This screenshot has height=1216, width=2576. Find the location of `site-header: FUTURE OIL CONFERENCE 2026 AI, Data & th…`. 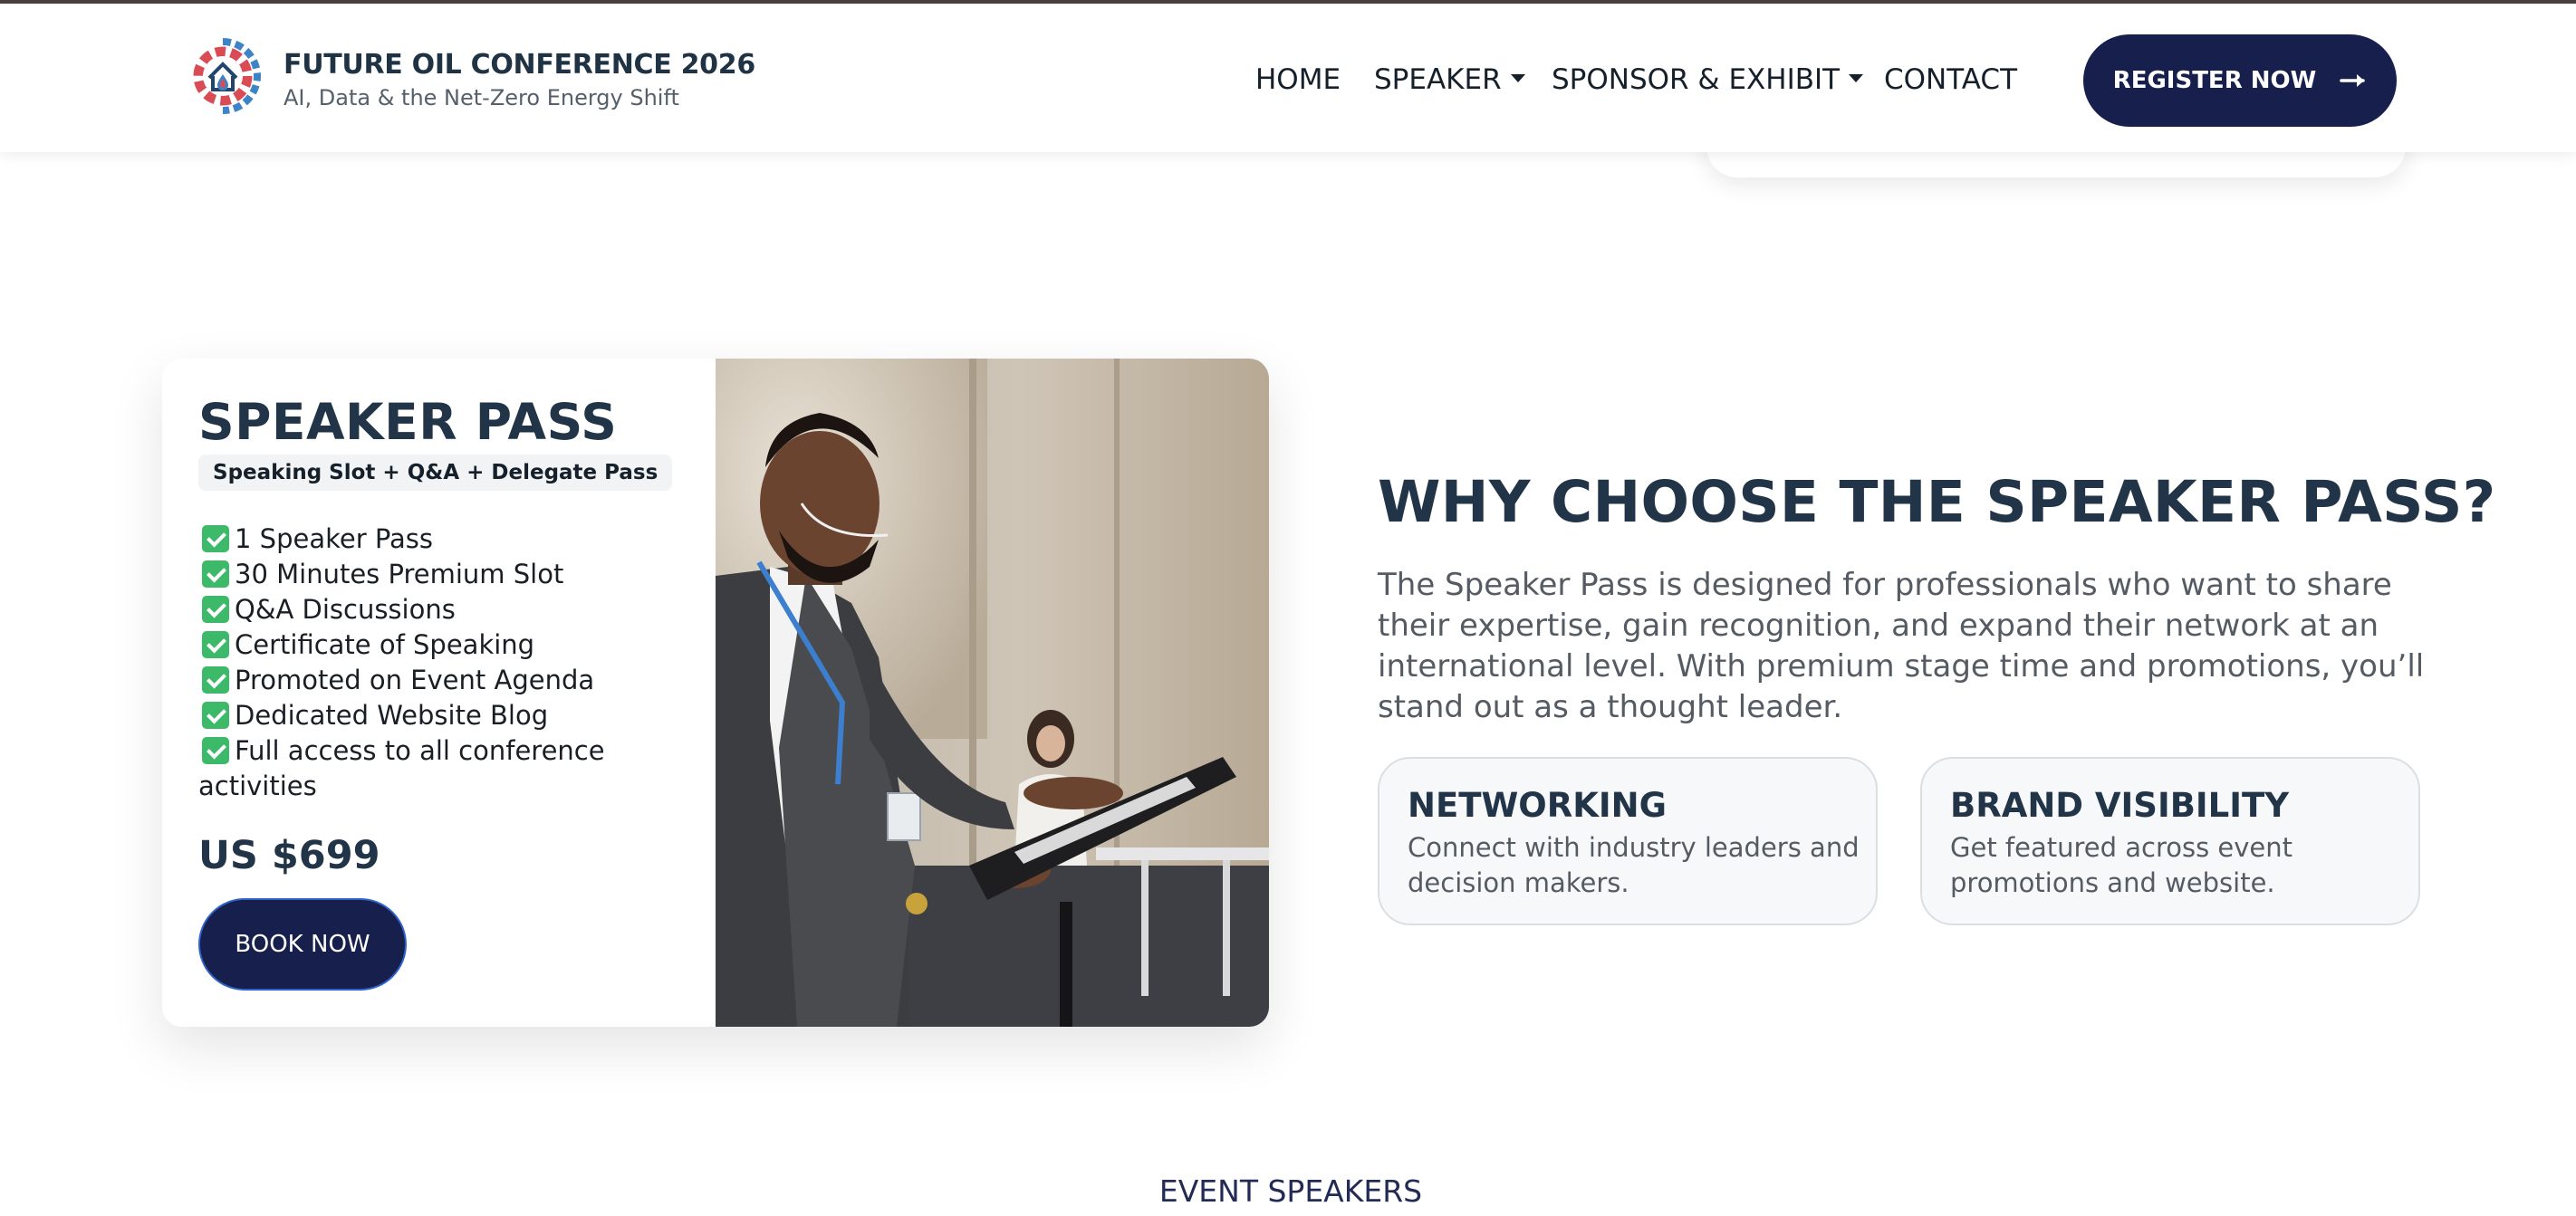

site-header: FUTURE OIL CONFERENCE 2026 AI, Data & th… is located at coordinates (1288, 78).